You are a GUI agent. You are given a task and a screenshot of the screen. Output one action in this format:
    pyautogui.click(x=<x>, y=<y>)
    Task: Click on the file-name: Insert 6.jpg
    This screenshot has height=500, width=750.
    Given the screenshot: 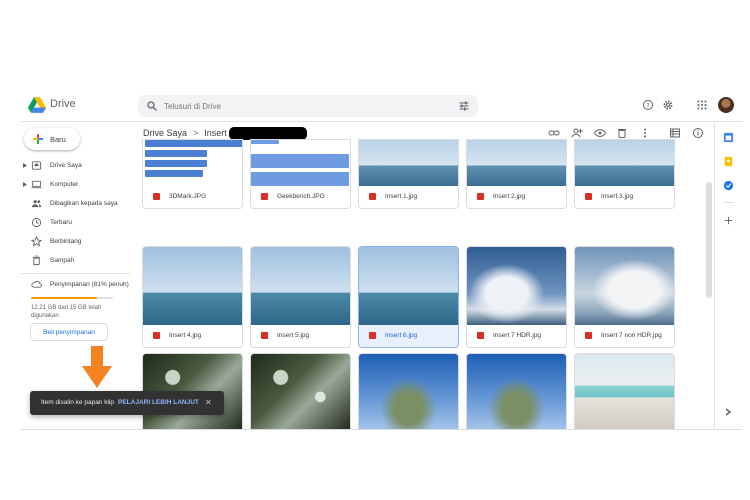 What is the action you would take?
    pyautogui.click(x=401, y=335)
    